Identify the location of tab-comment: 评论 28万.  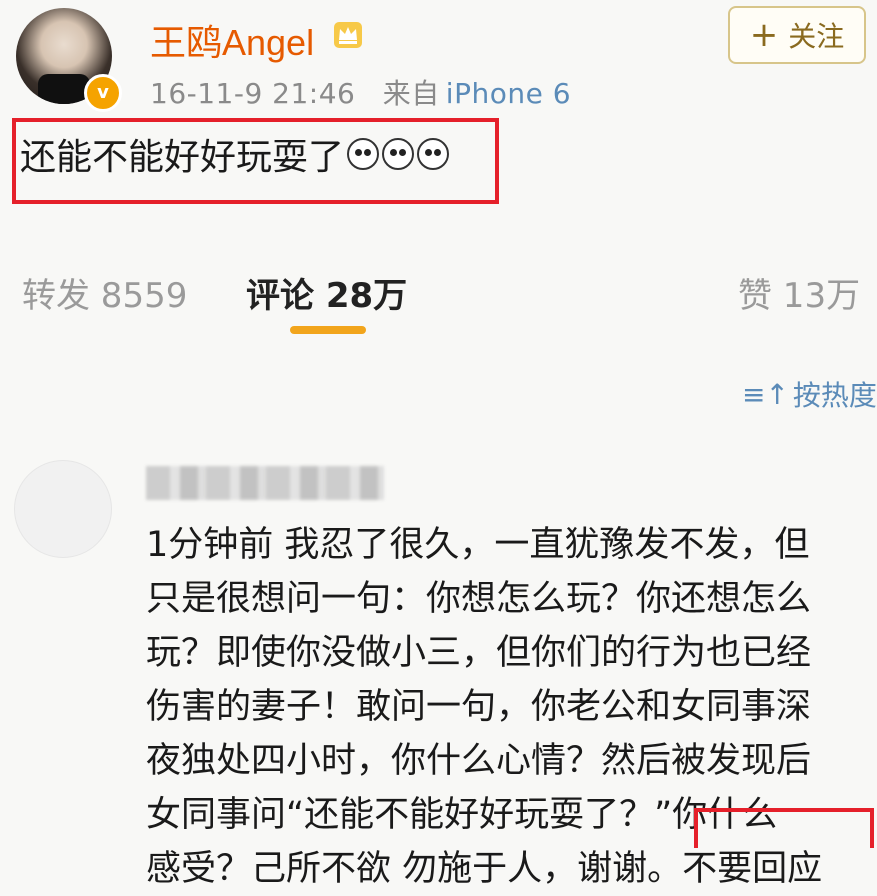
(326, 292).